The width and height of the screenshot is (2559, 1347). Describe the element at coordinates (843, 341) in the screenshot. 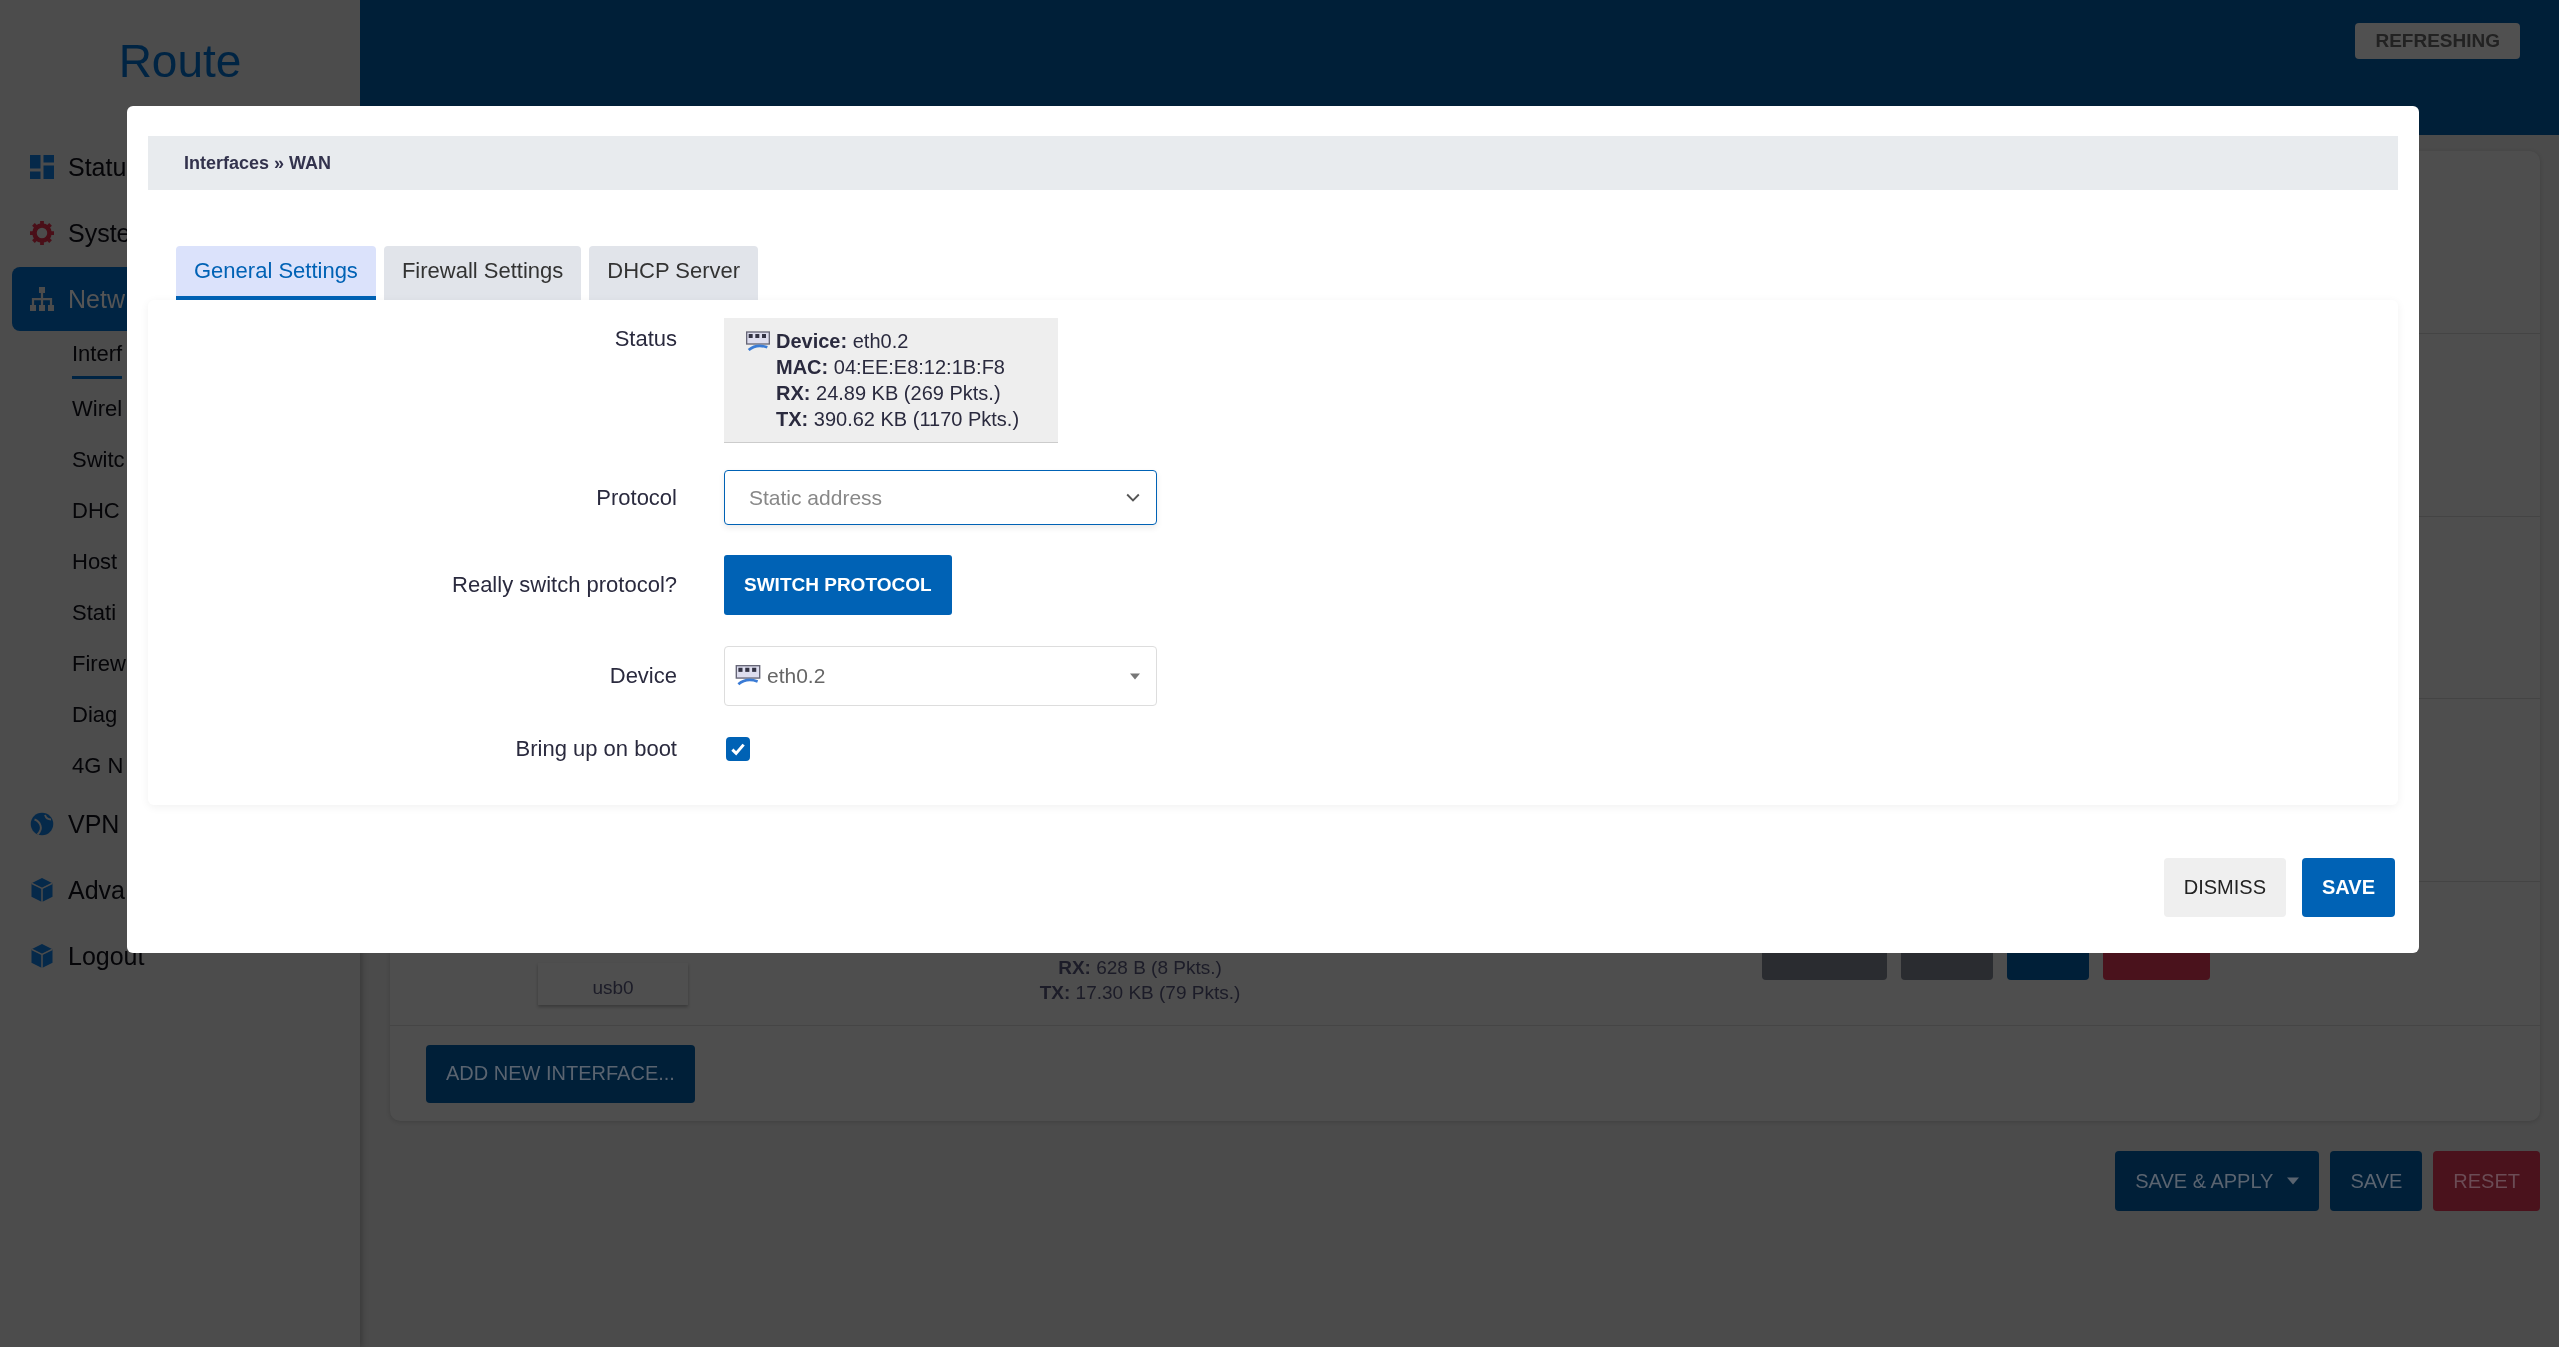

I see `status-line: Device: eth0.2` at that location.